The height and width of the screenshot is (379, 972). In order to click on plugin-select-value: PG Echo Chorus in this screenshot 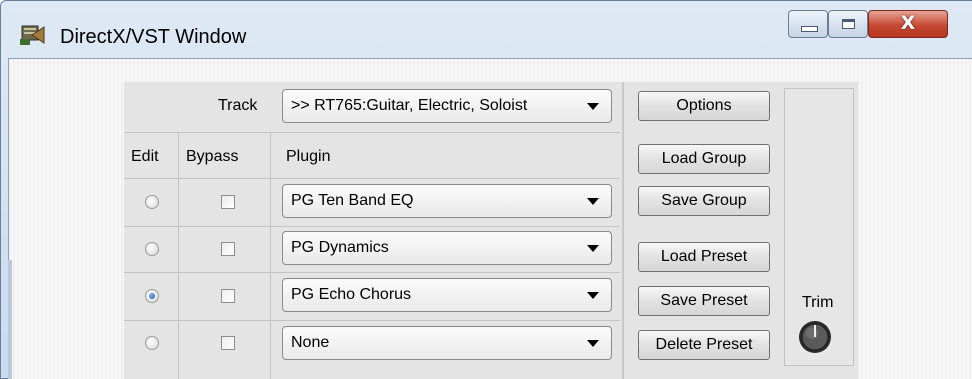, I will do `click(351, 294)`.